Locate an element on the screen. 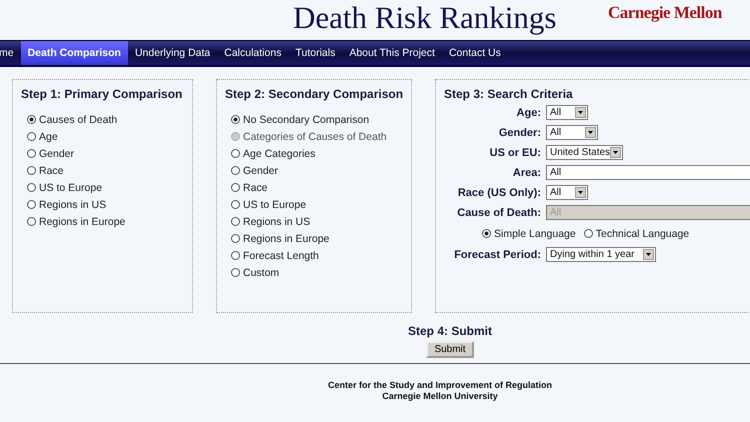 This screenshot has height=422, width=750. option-label: Custom is located at coordinates (261, 272).